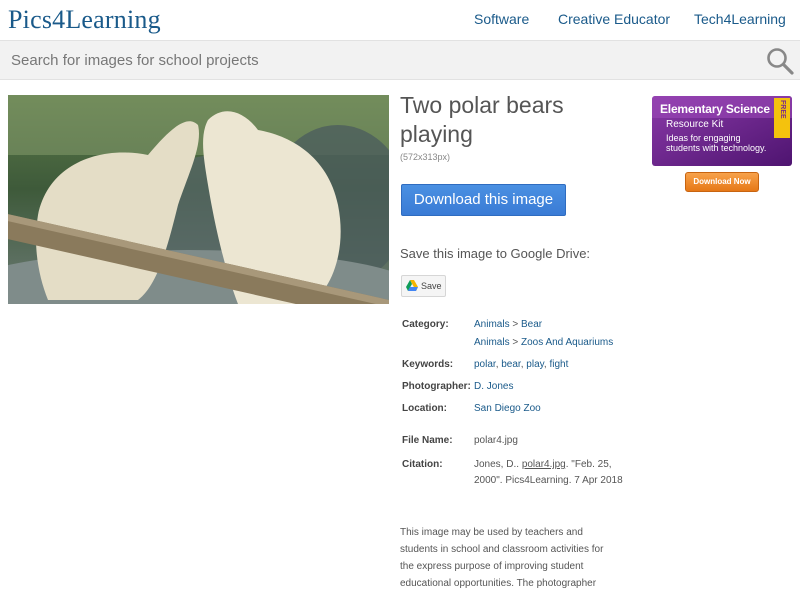 The width and height of the screenshot is (800, 594). Describe the element at coordinates (695, 124) in the screenshot. I see `ad-subtitle: Resource Kit` at that location.